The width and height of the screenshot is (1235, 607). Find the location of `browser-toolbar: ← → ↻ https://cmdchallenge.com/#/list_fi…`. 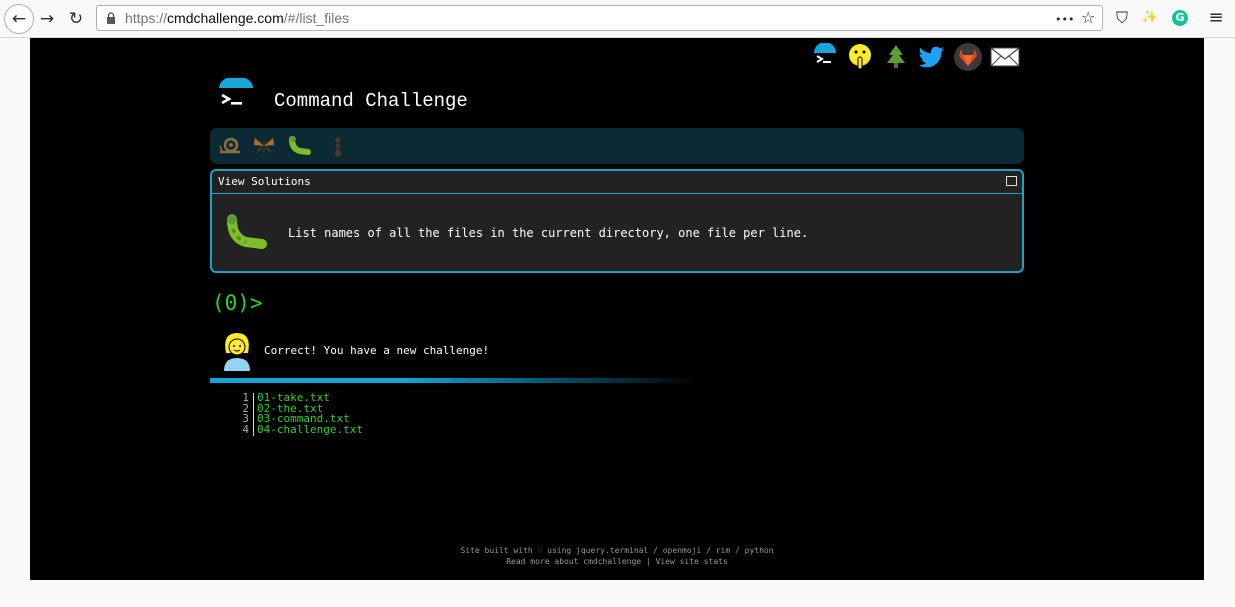

browser-toolbar: ← → ↻ https://cmdchallenge.com/#/list_fi… is located at coordinates (617, 19).